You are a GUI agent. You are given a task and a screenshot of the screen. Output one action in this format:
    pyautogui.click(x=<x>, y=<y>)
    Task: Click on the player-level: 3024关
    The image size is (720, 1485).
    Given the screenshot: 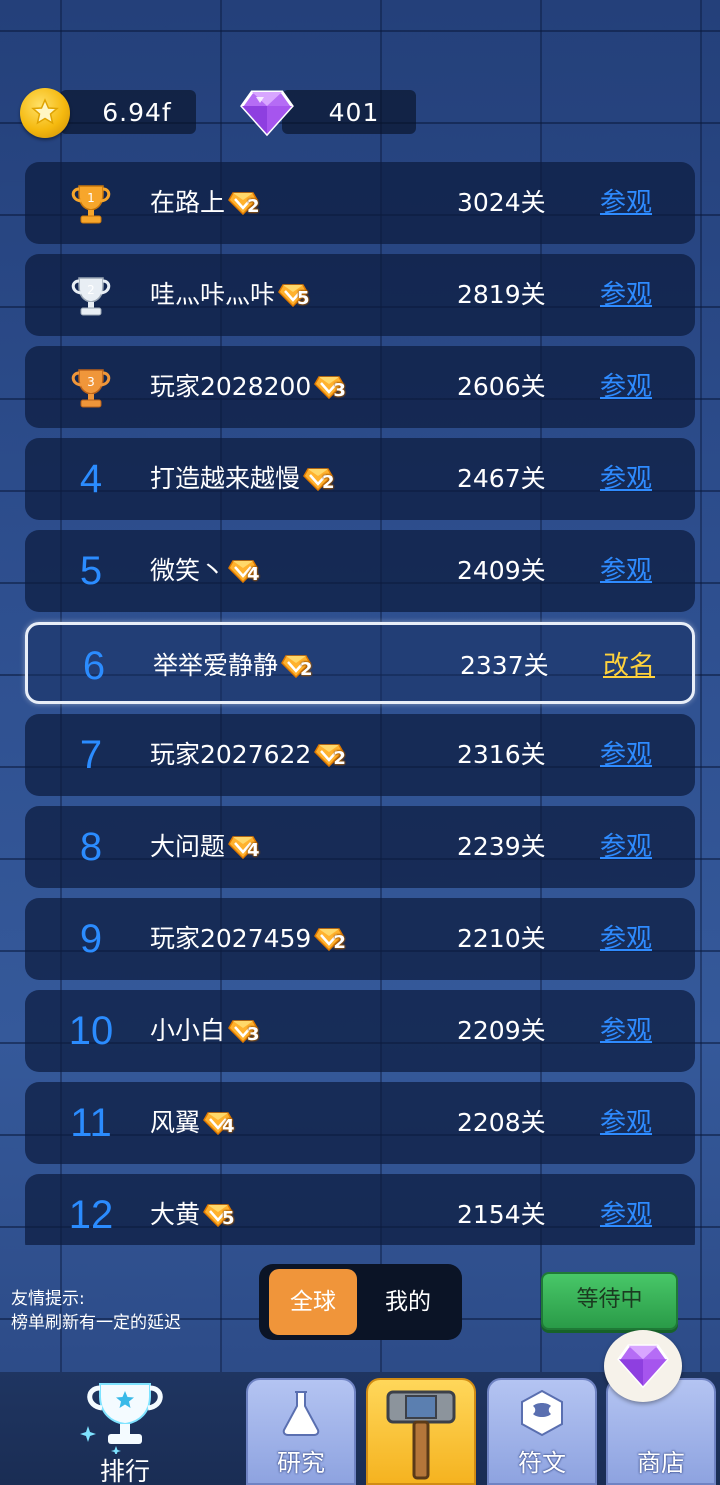 What is the action you would take?
    pyautogui.click(x=501, y=202)
    